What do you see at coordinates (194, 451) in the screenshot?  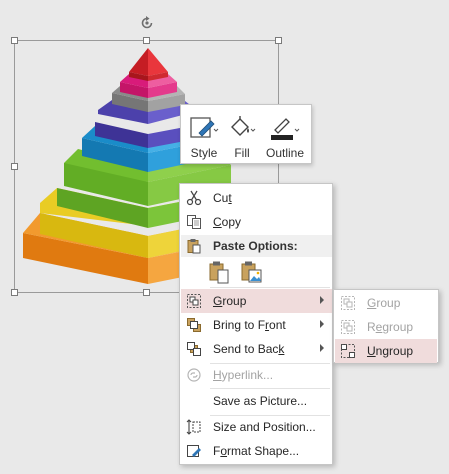 I see `format-shape-icon` at bounding box center [194, 451].